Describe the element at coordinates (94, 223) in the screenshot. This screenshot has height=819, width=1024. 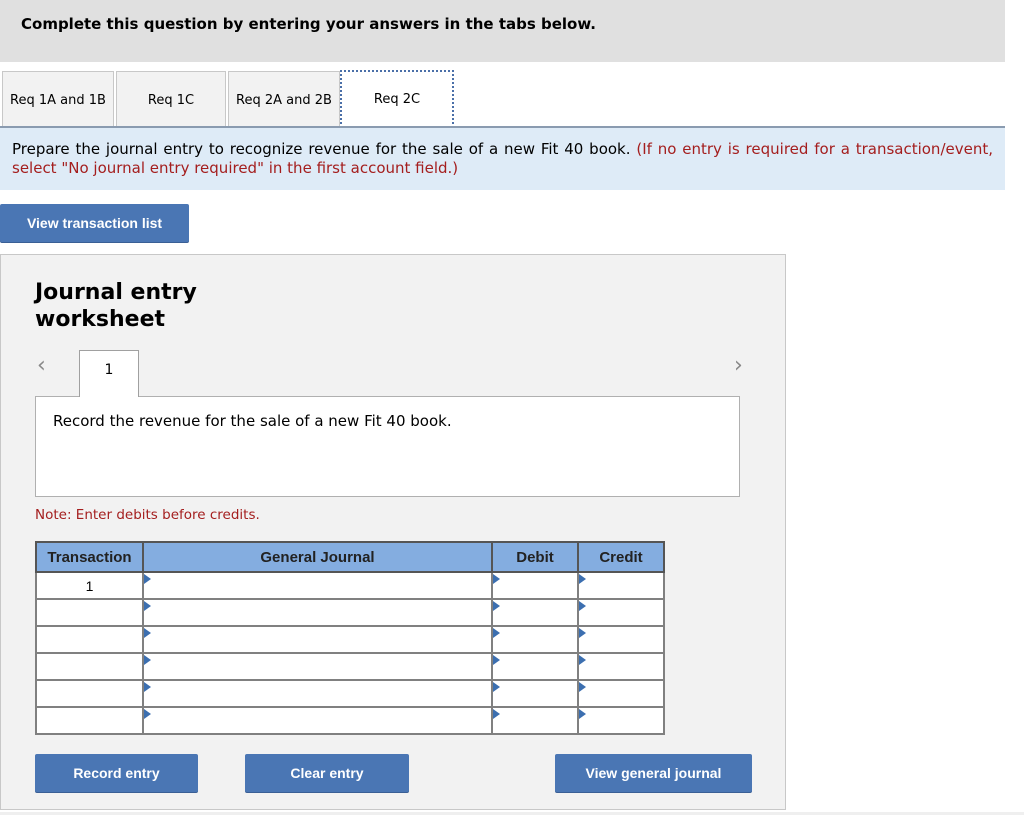
I see `view-transaction-list-button: View transaction list` at that location.